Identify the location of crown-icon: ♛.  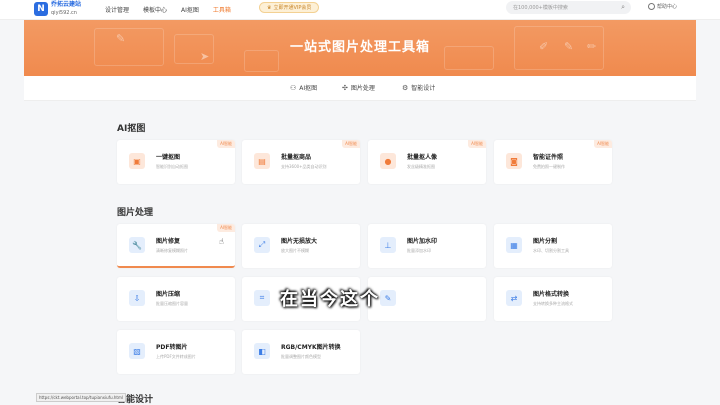
(269, 7).